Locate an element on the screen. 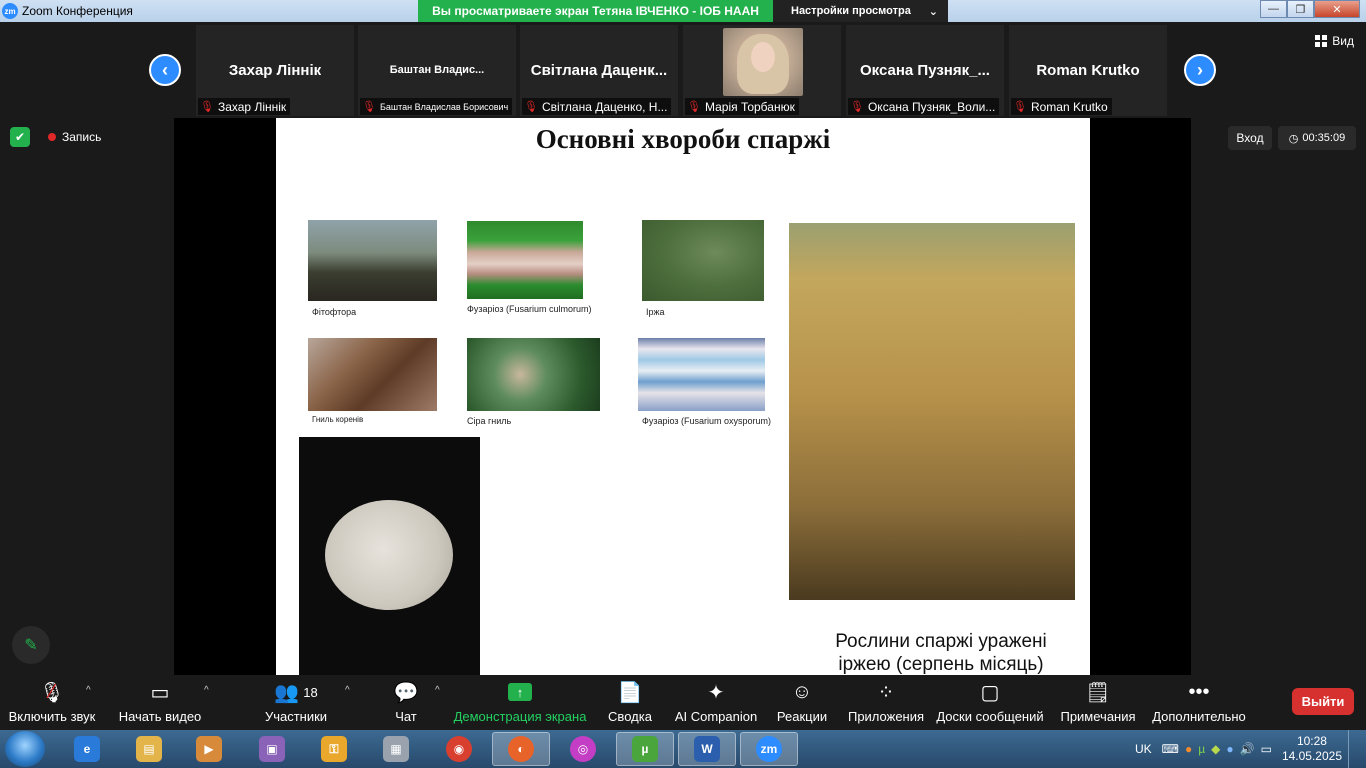 Image resolution: width=1366 pixels, height=768 pixels. tray-zoom-icon: ● is located at coordinates (1229, 749).